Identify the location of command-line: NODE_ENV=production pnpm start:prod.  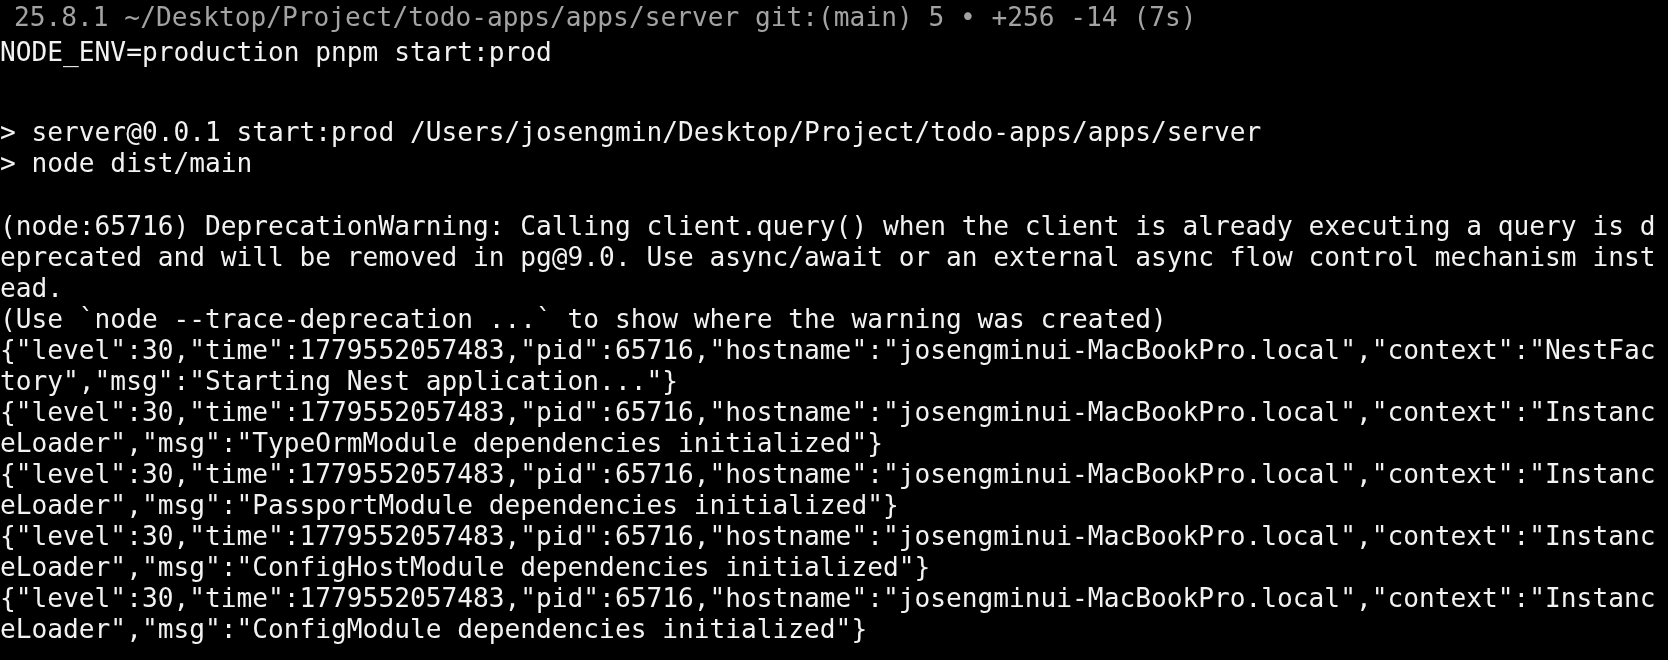
(276, 52).